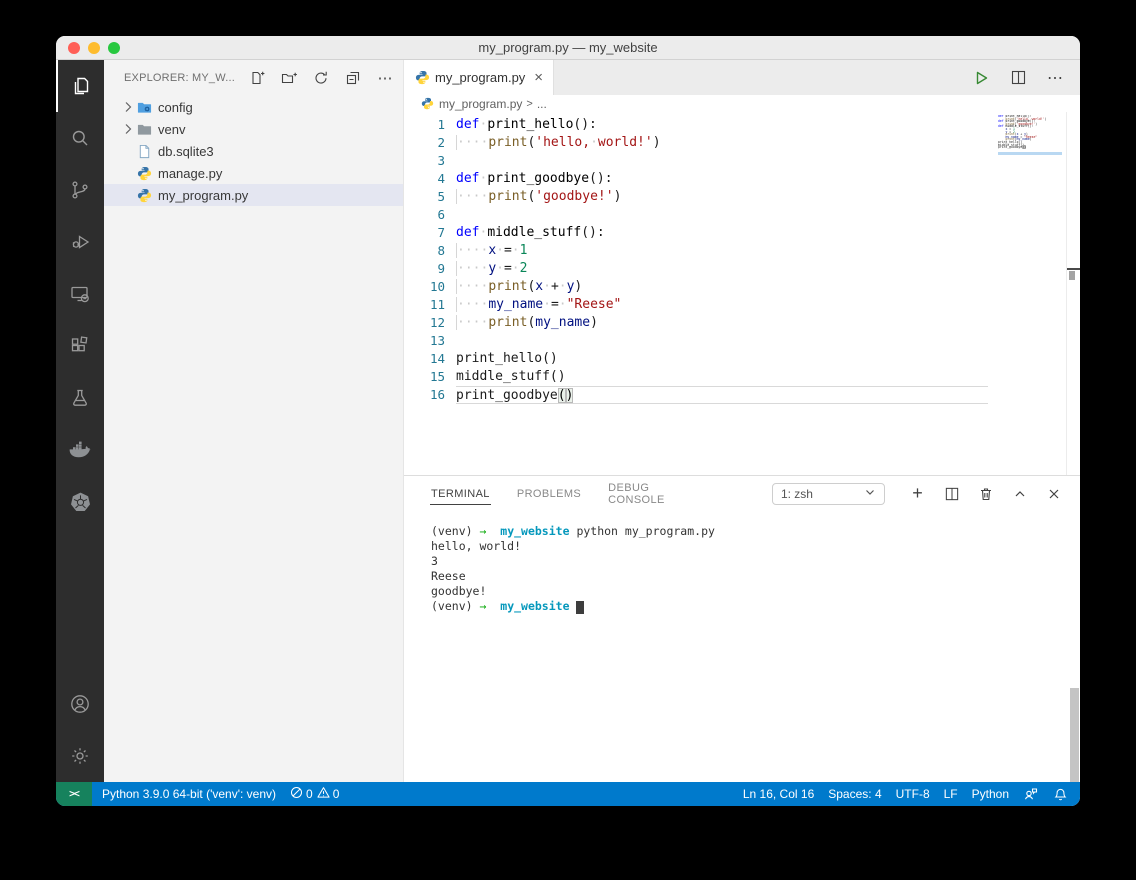 This screenshot has height=880, width=1136. Describe the element at coordinates (479, 77) in the screenshot. I see `tab-my-program-py: my_program.py ×` at that location.